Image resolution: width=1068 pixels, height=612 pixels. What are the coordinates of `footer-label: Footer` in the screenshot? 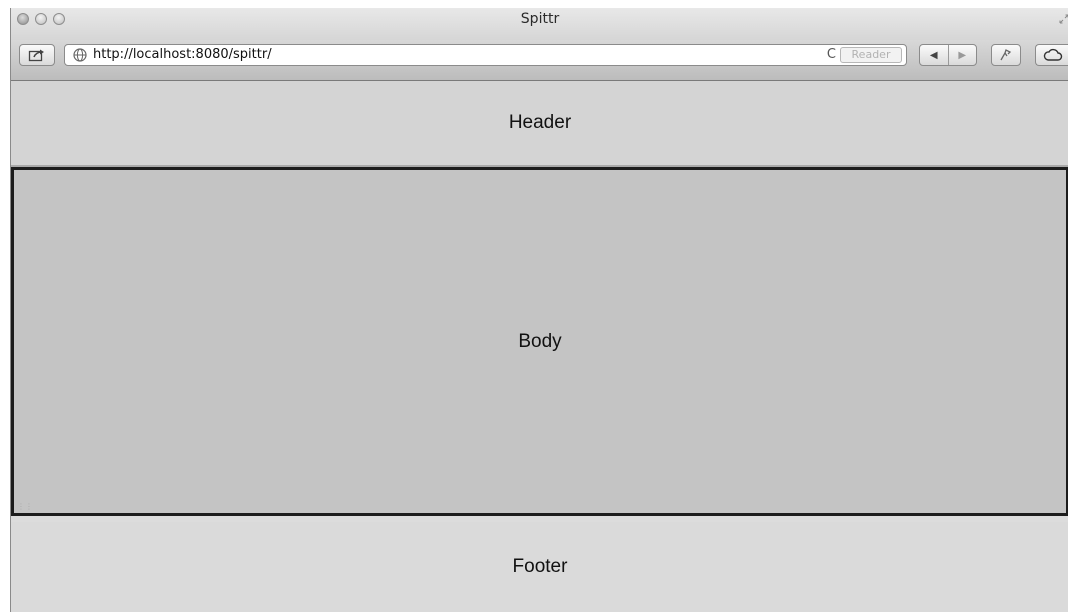 It's located at (540, 566).